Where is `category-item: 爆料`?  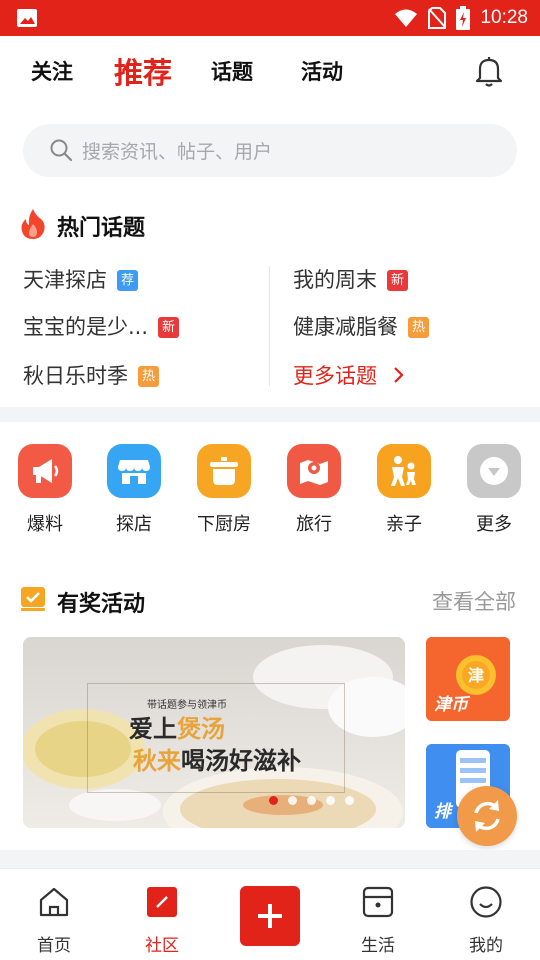
category-item: 爆料 is located at coordinates (45, 490).